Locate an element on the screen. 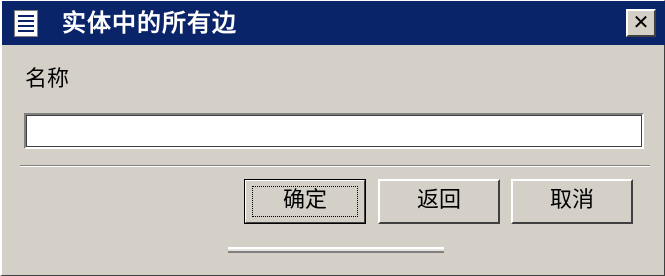  back-button: 返回 is located at coordinates (439, 201).